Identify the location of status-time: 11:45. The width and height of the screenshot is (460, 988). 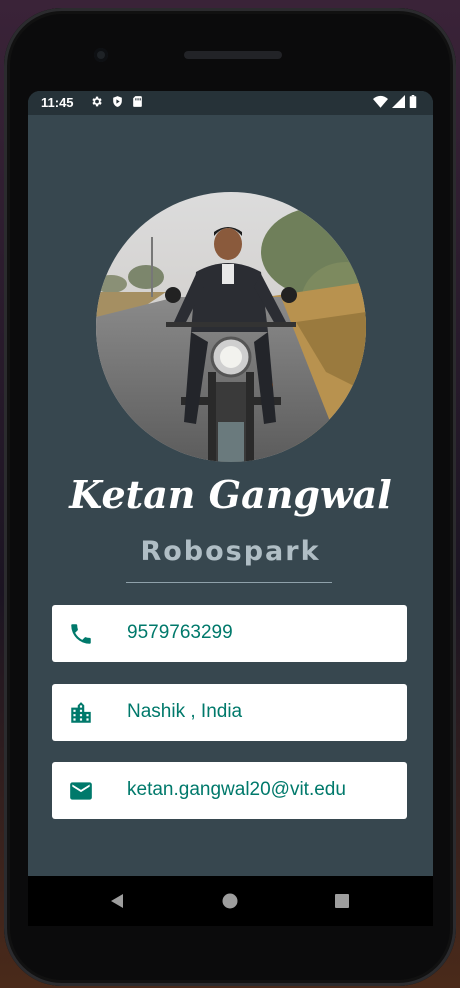
(57, 102).